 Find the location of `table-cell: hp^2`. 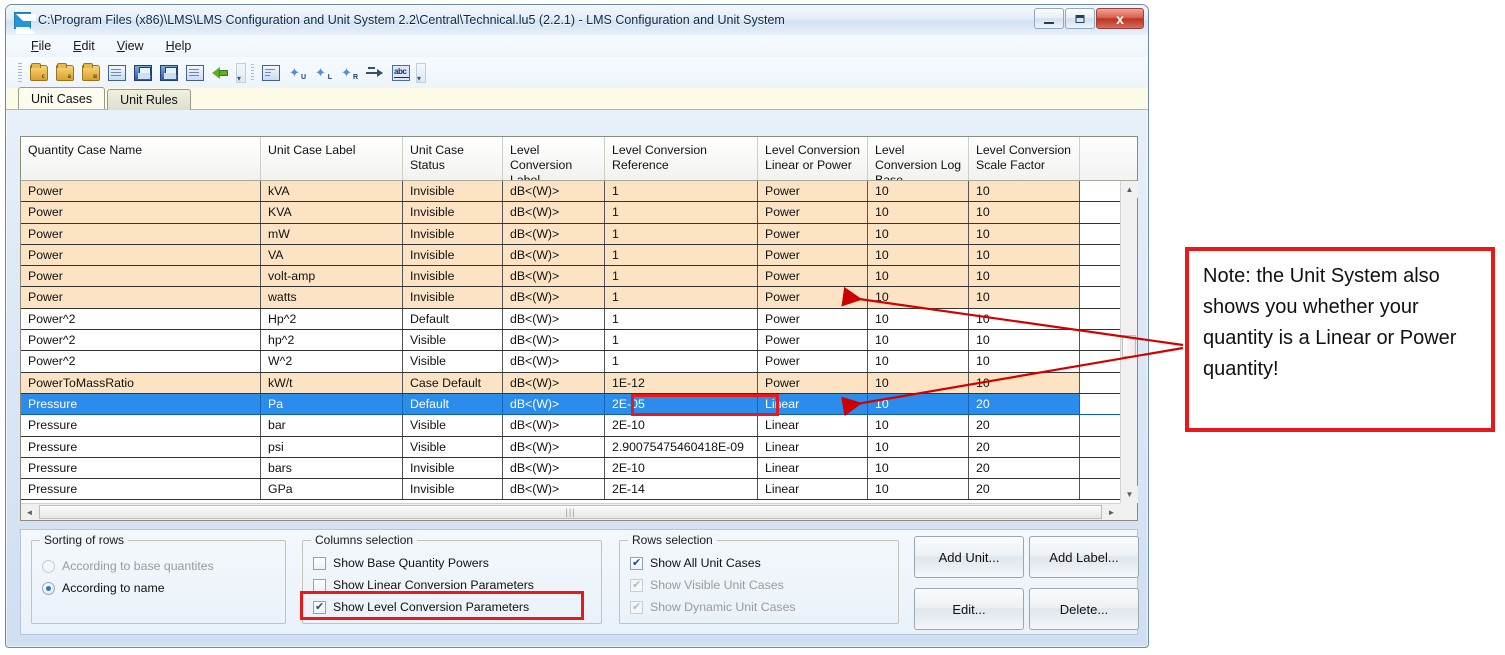

table-cell: hp^2 is located at coordinates (332, 340).